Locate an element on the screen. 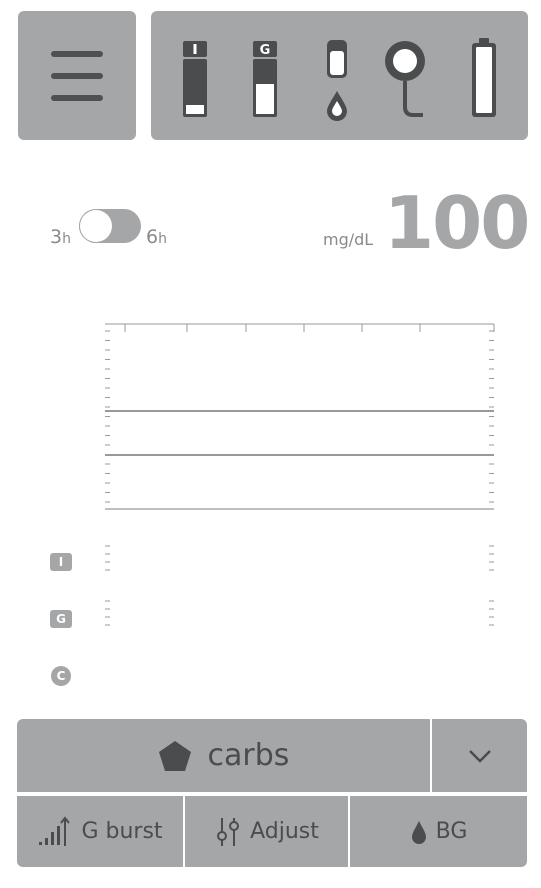 The image size is (541, 888). bg-button: BG is located at coordinates (438, 831).